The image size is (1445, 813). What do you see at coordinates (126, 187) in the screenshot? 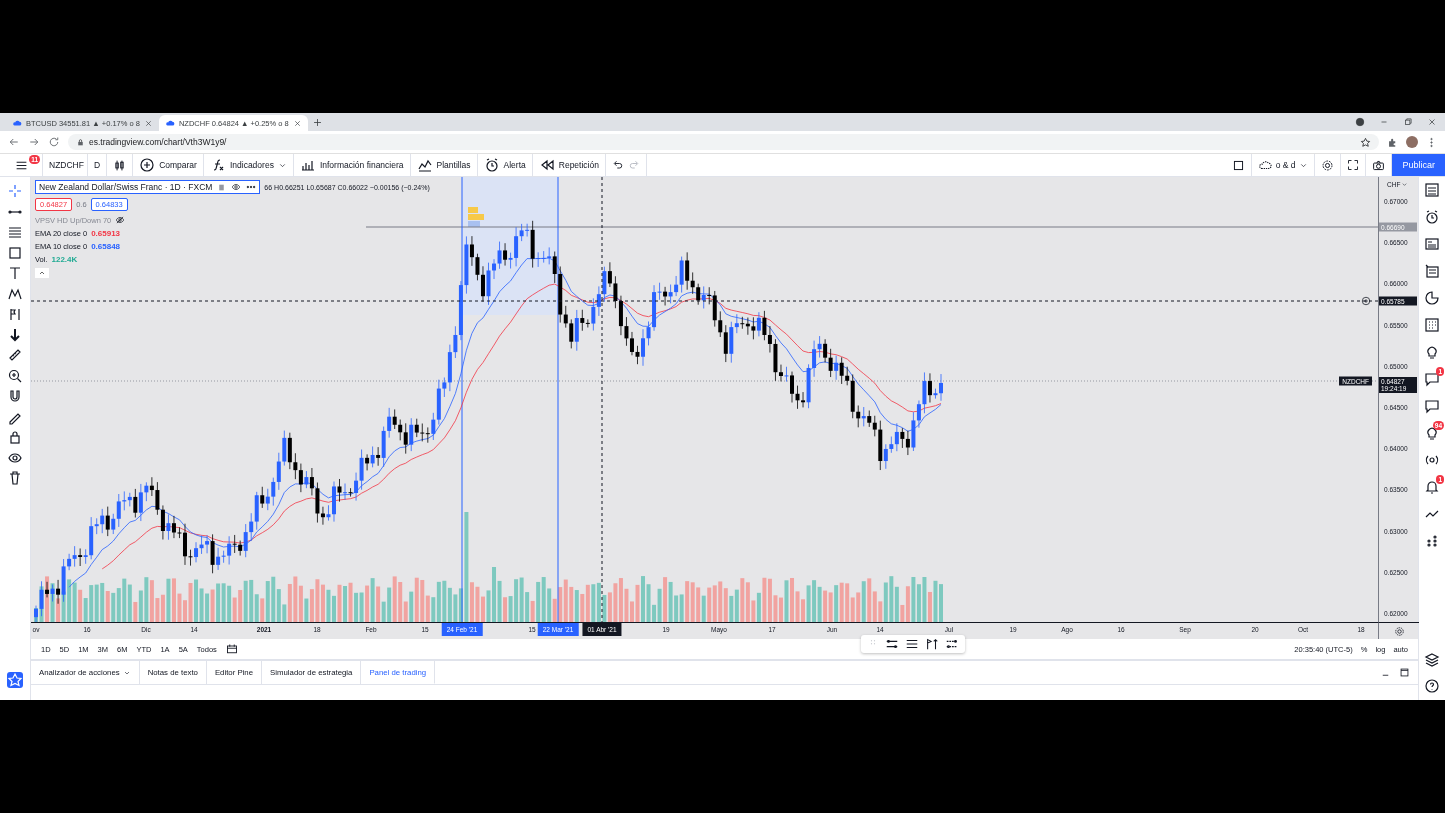
I see `legend-title: New Zealand Dollar/Swiss Franc · 1D · FXCM` at bounding box center [126, 187].